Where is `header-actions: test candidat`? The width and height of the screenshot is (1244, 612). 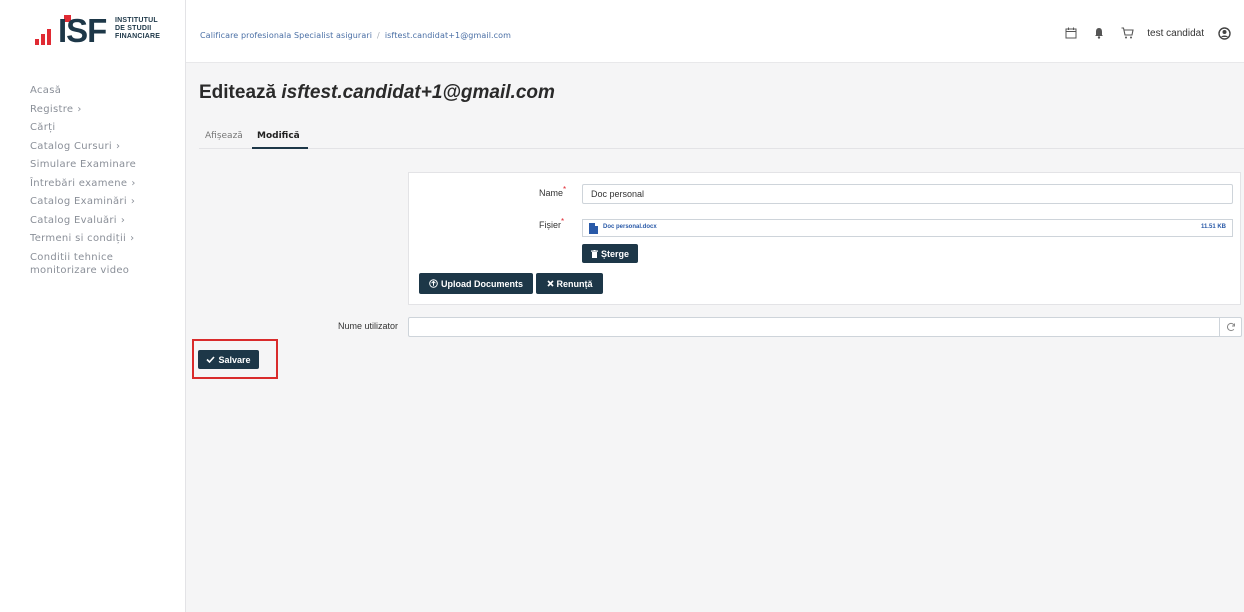
header-actions: test candidat is located at coordinates (1147, 33).